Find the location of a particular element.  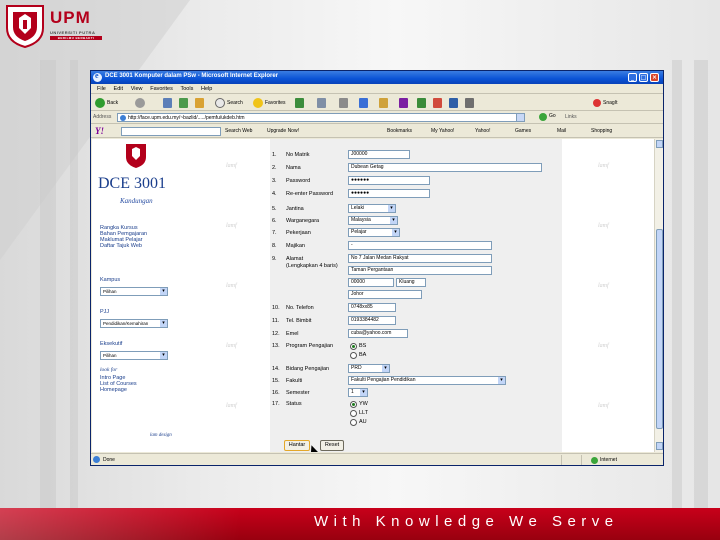

form-row-reenter-password: 4. Re-enter Password ●●●●●● is located at coordinates (416, 194).